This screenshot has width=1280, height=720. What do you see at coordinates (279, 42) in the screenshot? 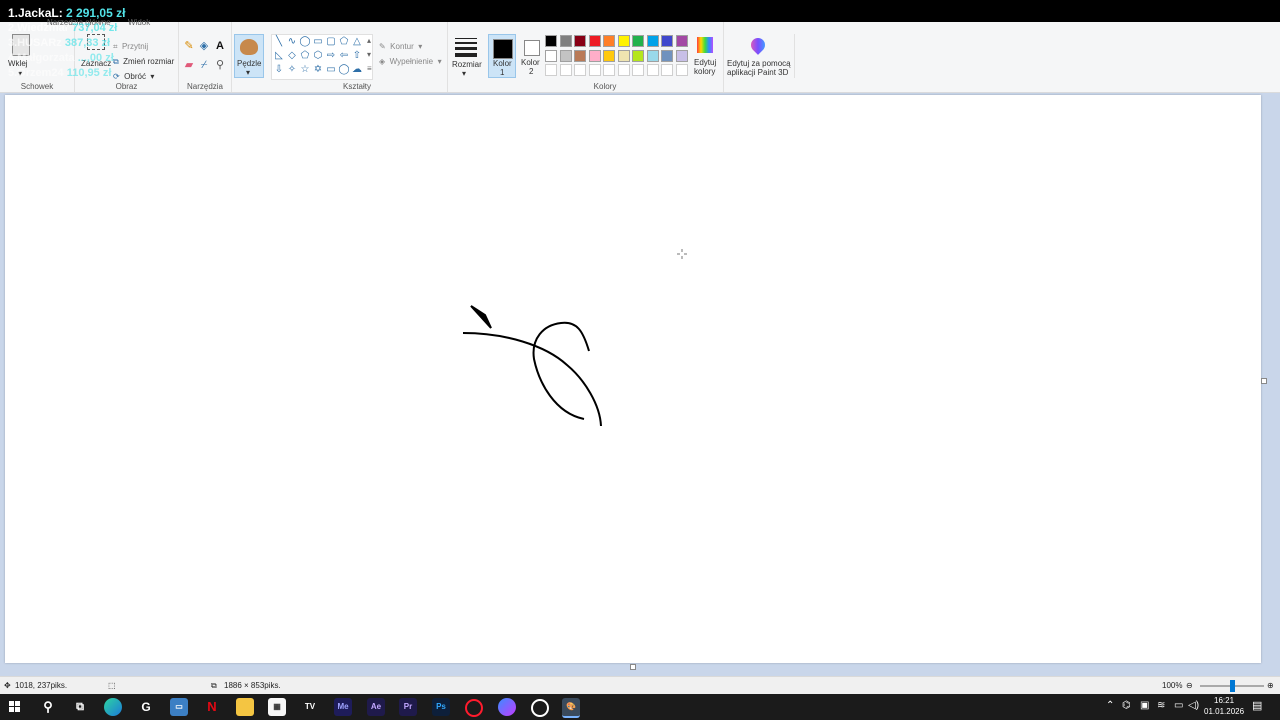
I see `line-shape-icon: ╲` at bounding box center [279, 42].